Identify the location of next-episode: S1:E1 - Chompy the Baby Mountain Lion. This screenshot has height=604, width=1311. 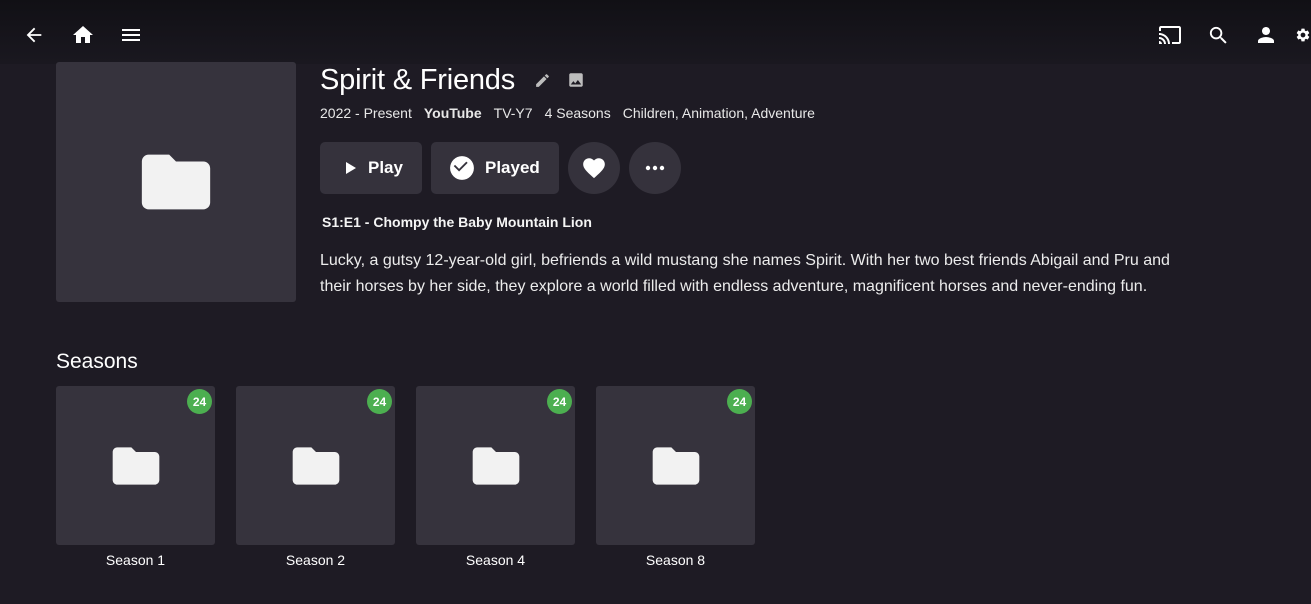
(457, 222).